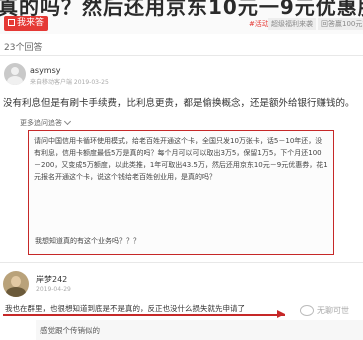  What do you see at coordinates (340, 24) in the screenshot?
I see `reward-tag: 回答赢100元京东` at bounding box center [340, 24].